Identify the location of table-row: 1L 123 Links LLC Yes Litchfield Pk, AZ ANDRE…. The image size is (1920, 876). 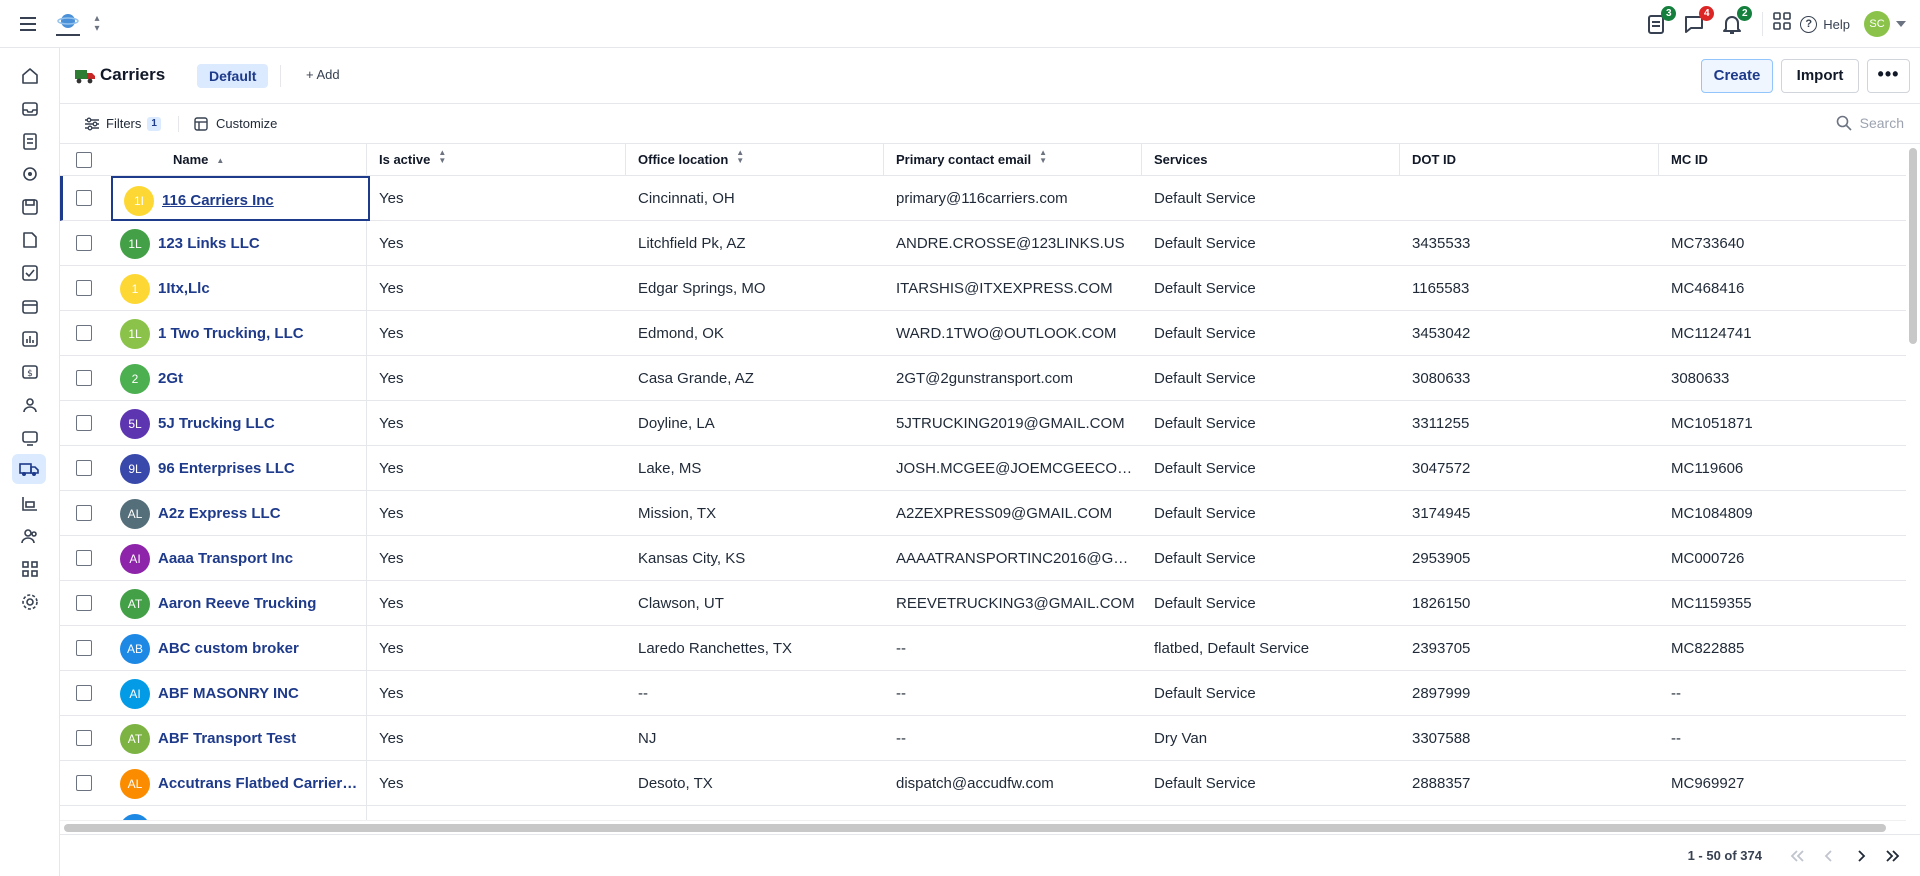
(983, 243).